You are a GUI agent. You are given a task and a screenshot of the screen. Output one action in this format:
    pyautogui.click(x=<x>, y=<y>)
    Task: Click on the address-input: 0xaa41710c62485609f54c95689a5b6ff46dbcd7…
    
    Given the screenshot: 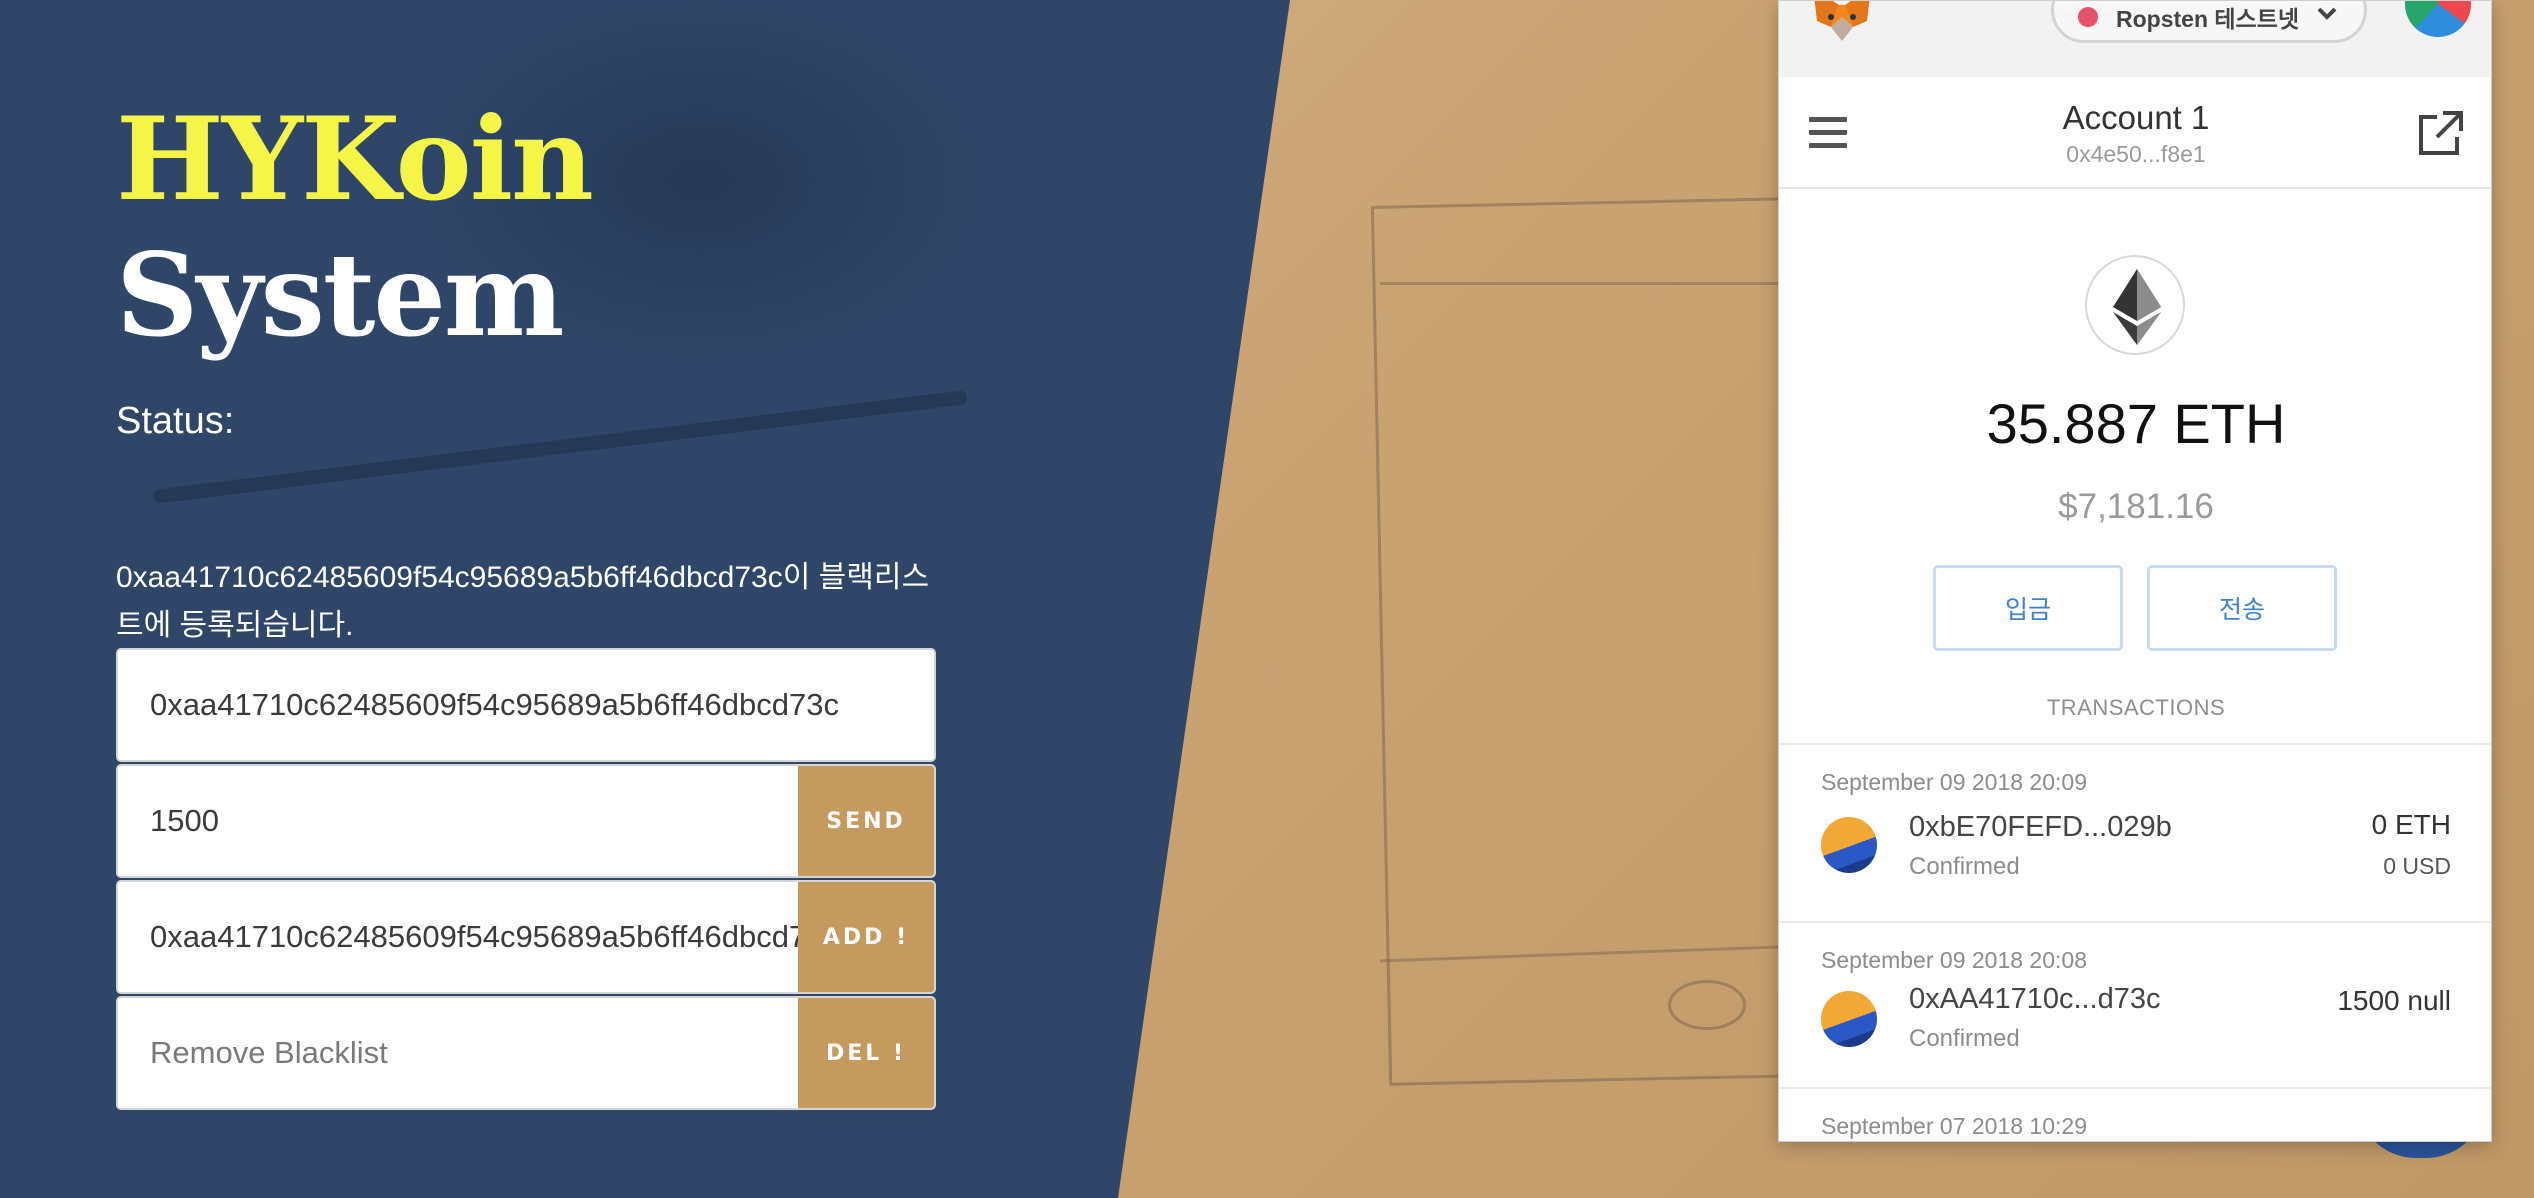 What is the action you would take?
    pyautogui.click(x=526, y=705)
    